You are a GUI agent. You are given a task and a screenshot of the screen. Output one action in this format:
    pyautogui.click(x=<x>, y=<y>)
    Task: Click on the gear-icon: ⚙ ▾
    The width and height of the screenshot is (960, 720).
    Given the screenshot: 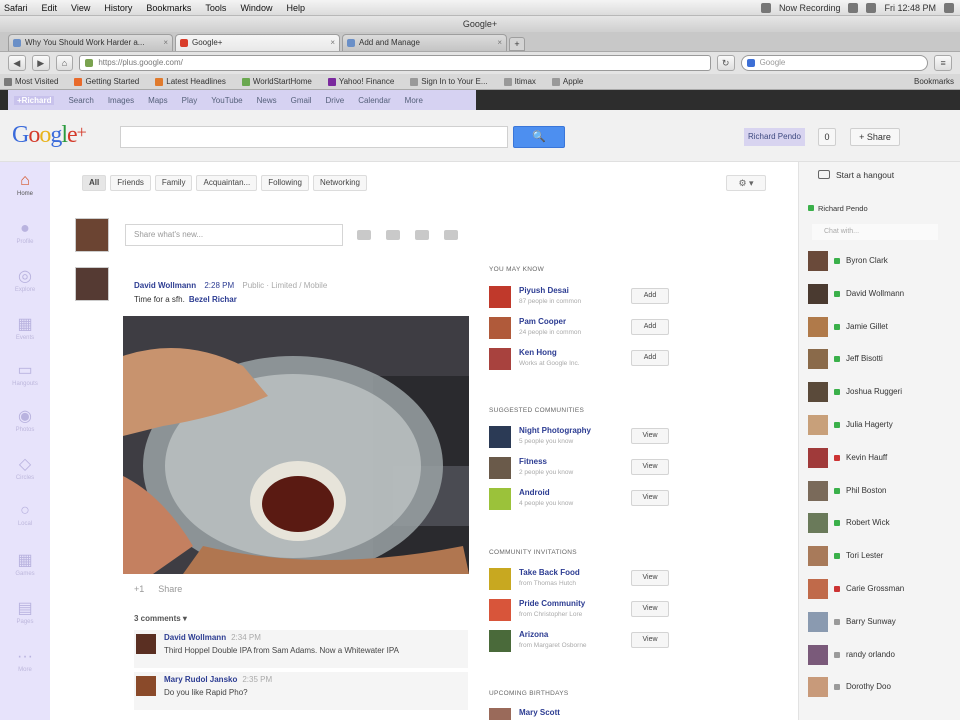 What is the action you would take?
    pyautogui.click(x=746, y=183)
    